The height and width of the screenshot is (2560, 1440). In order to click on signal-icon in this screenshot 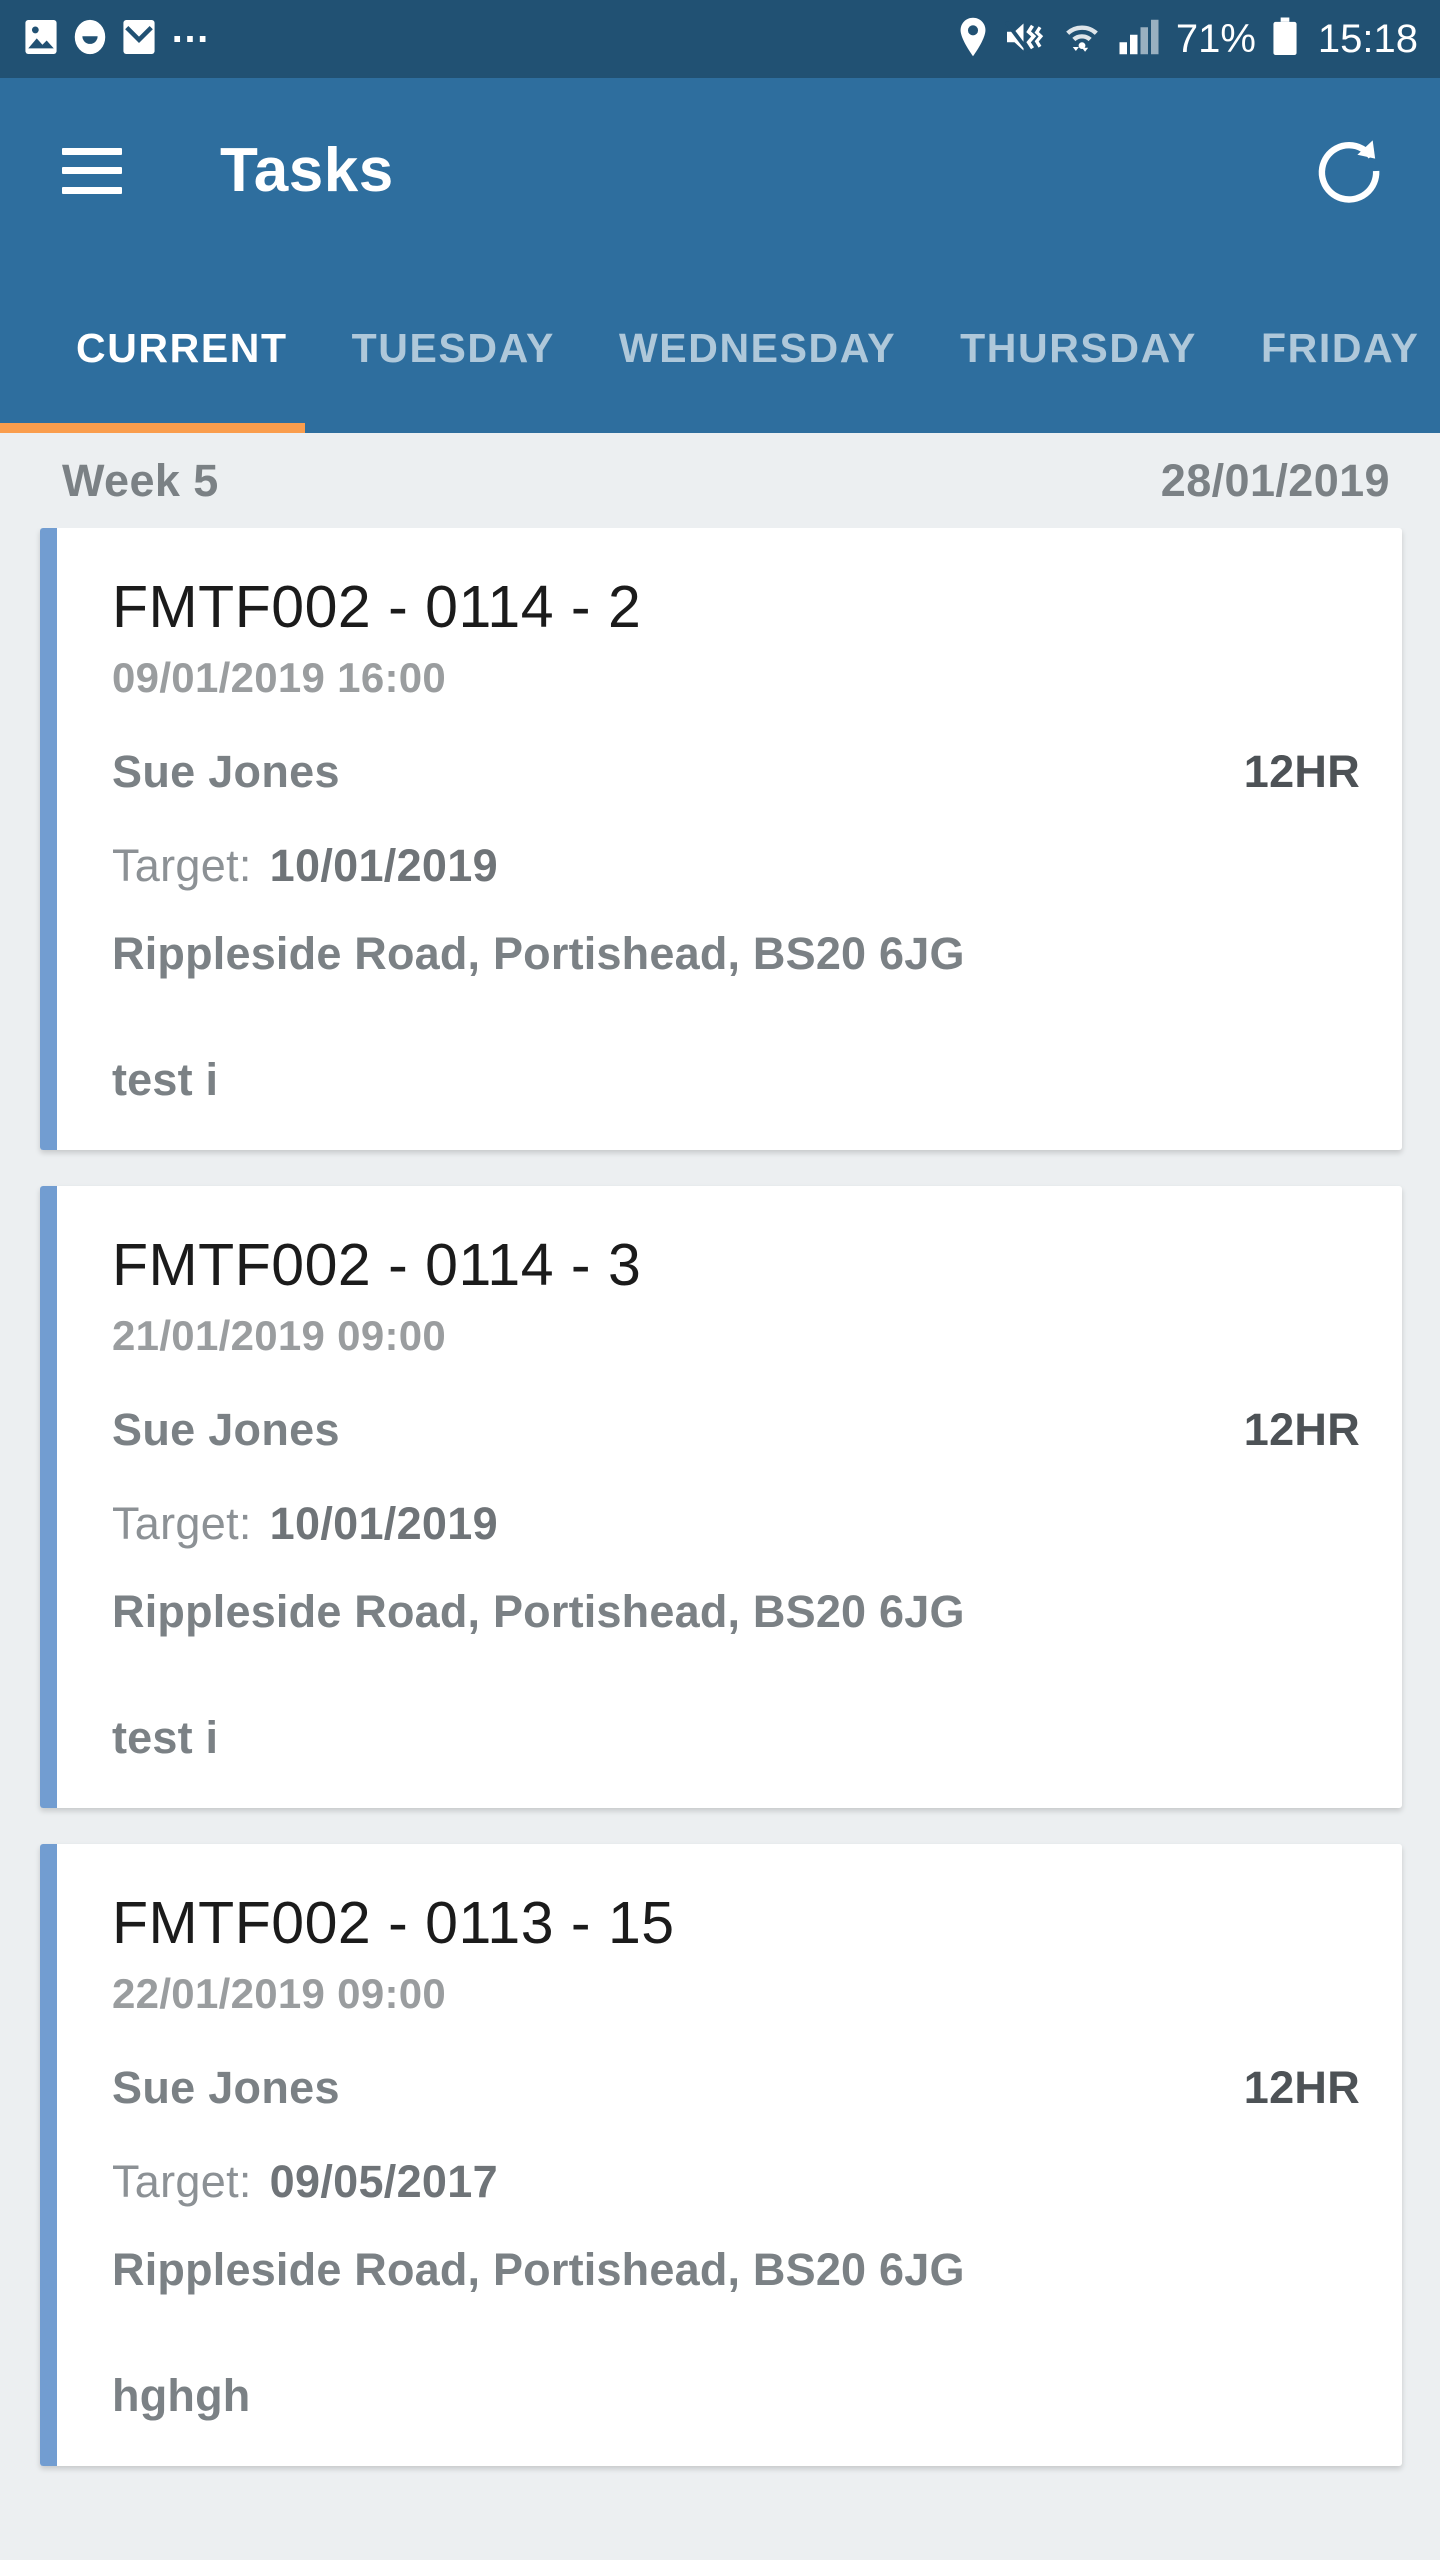, I will do `click(1139, 39)`.